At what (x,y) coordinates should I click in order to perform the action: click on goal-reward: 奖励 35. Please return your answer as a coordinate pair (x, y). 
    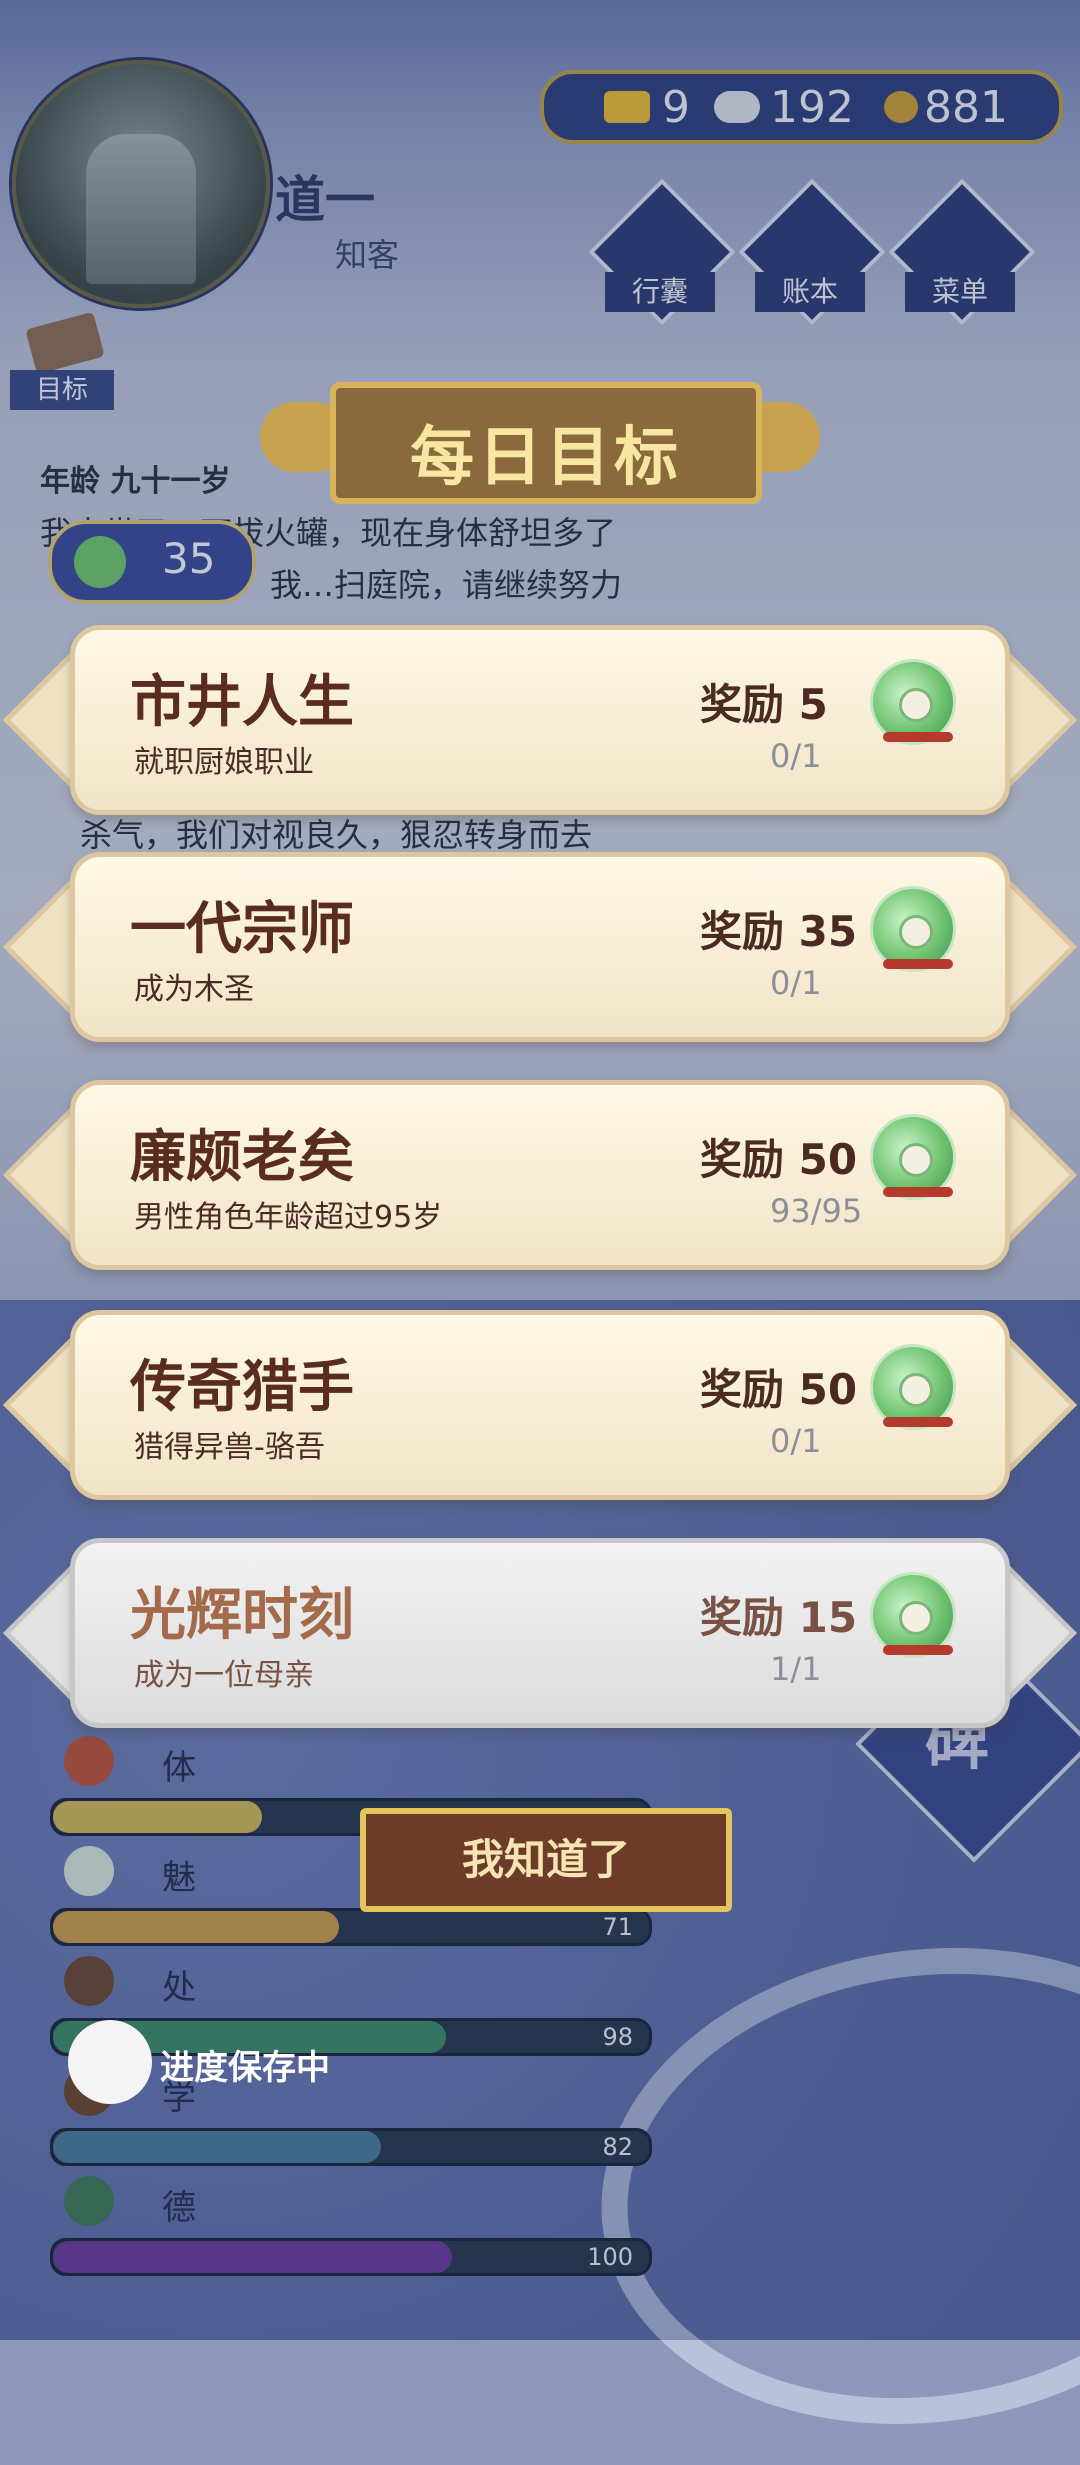
    Looking at the image, I should click on (779, 931).